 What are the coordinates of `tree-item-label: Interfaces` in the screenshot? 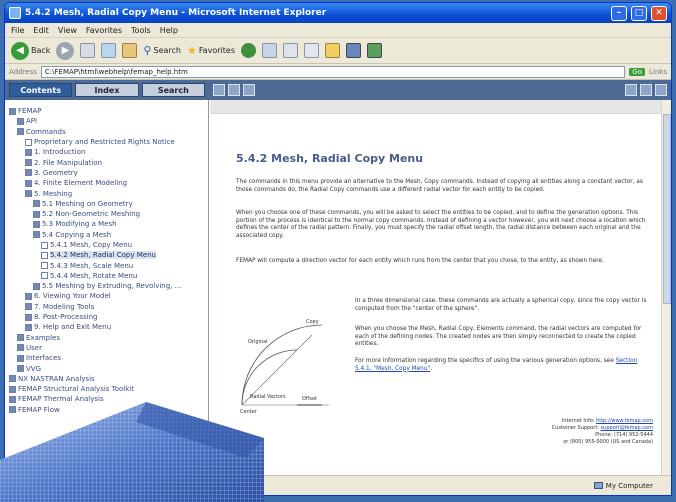 It's located at (43, 358).